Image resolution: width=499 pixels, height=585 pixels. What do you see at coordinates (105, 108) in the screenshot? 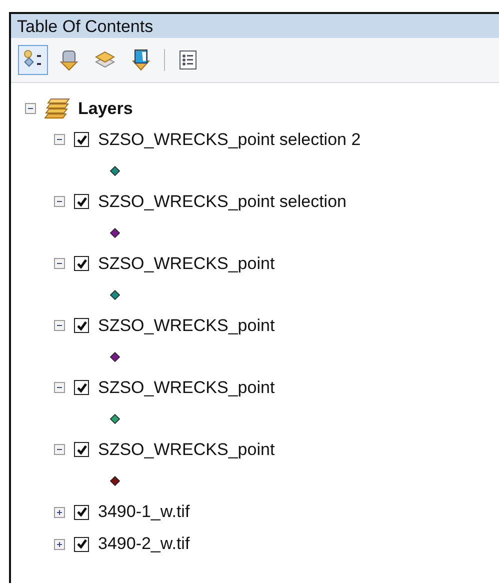
I see `layer-group-label: Layers` at bounding box center [105, 108].